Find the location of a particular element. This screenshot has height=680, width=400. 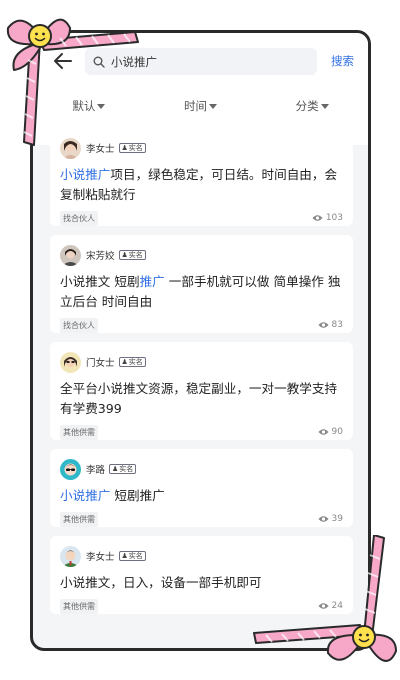

post-text: 全平台小说推文资源，稳定副业，一对一教学支持 有学费399 is located at coordinates (199, 398).